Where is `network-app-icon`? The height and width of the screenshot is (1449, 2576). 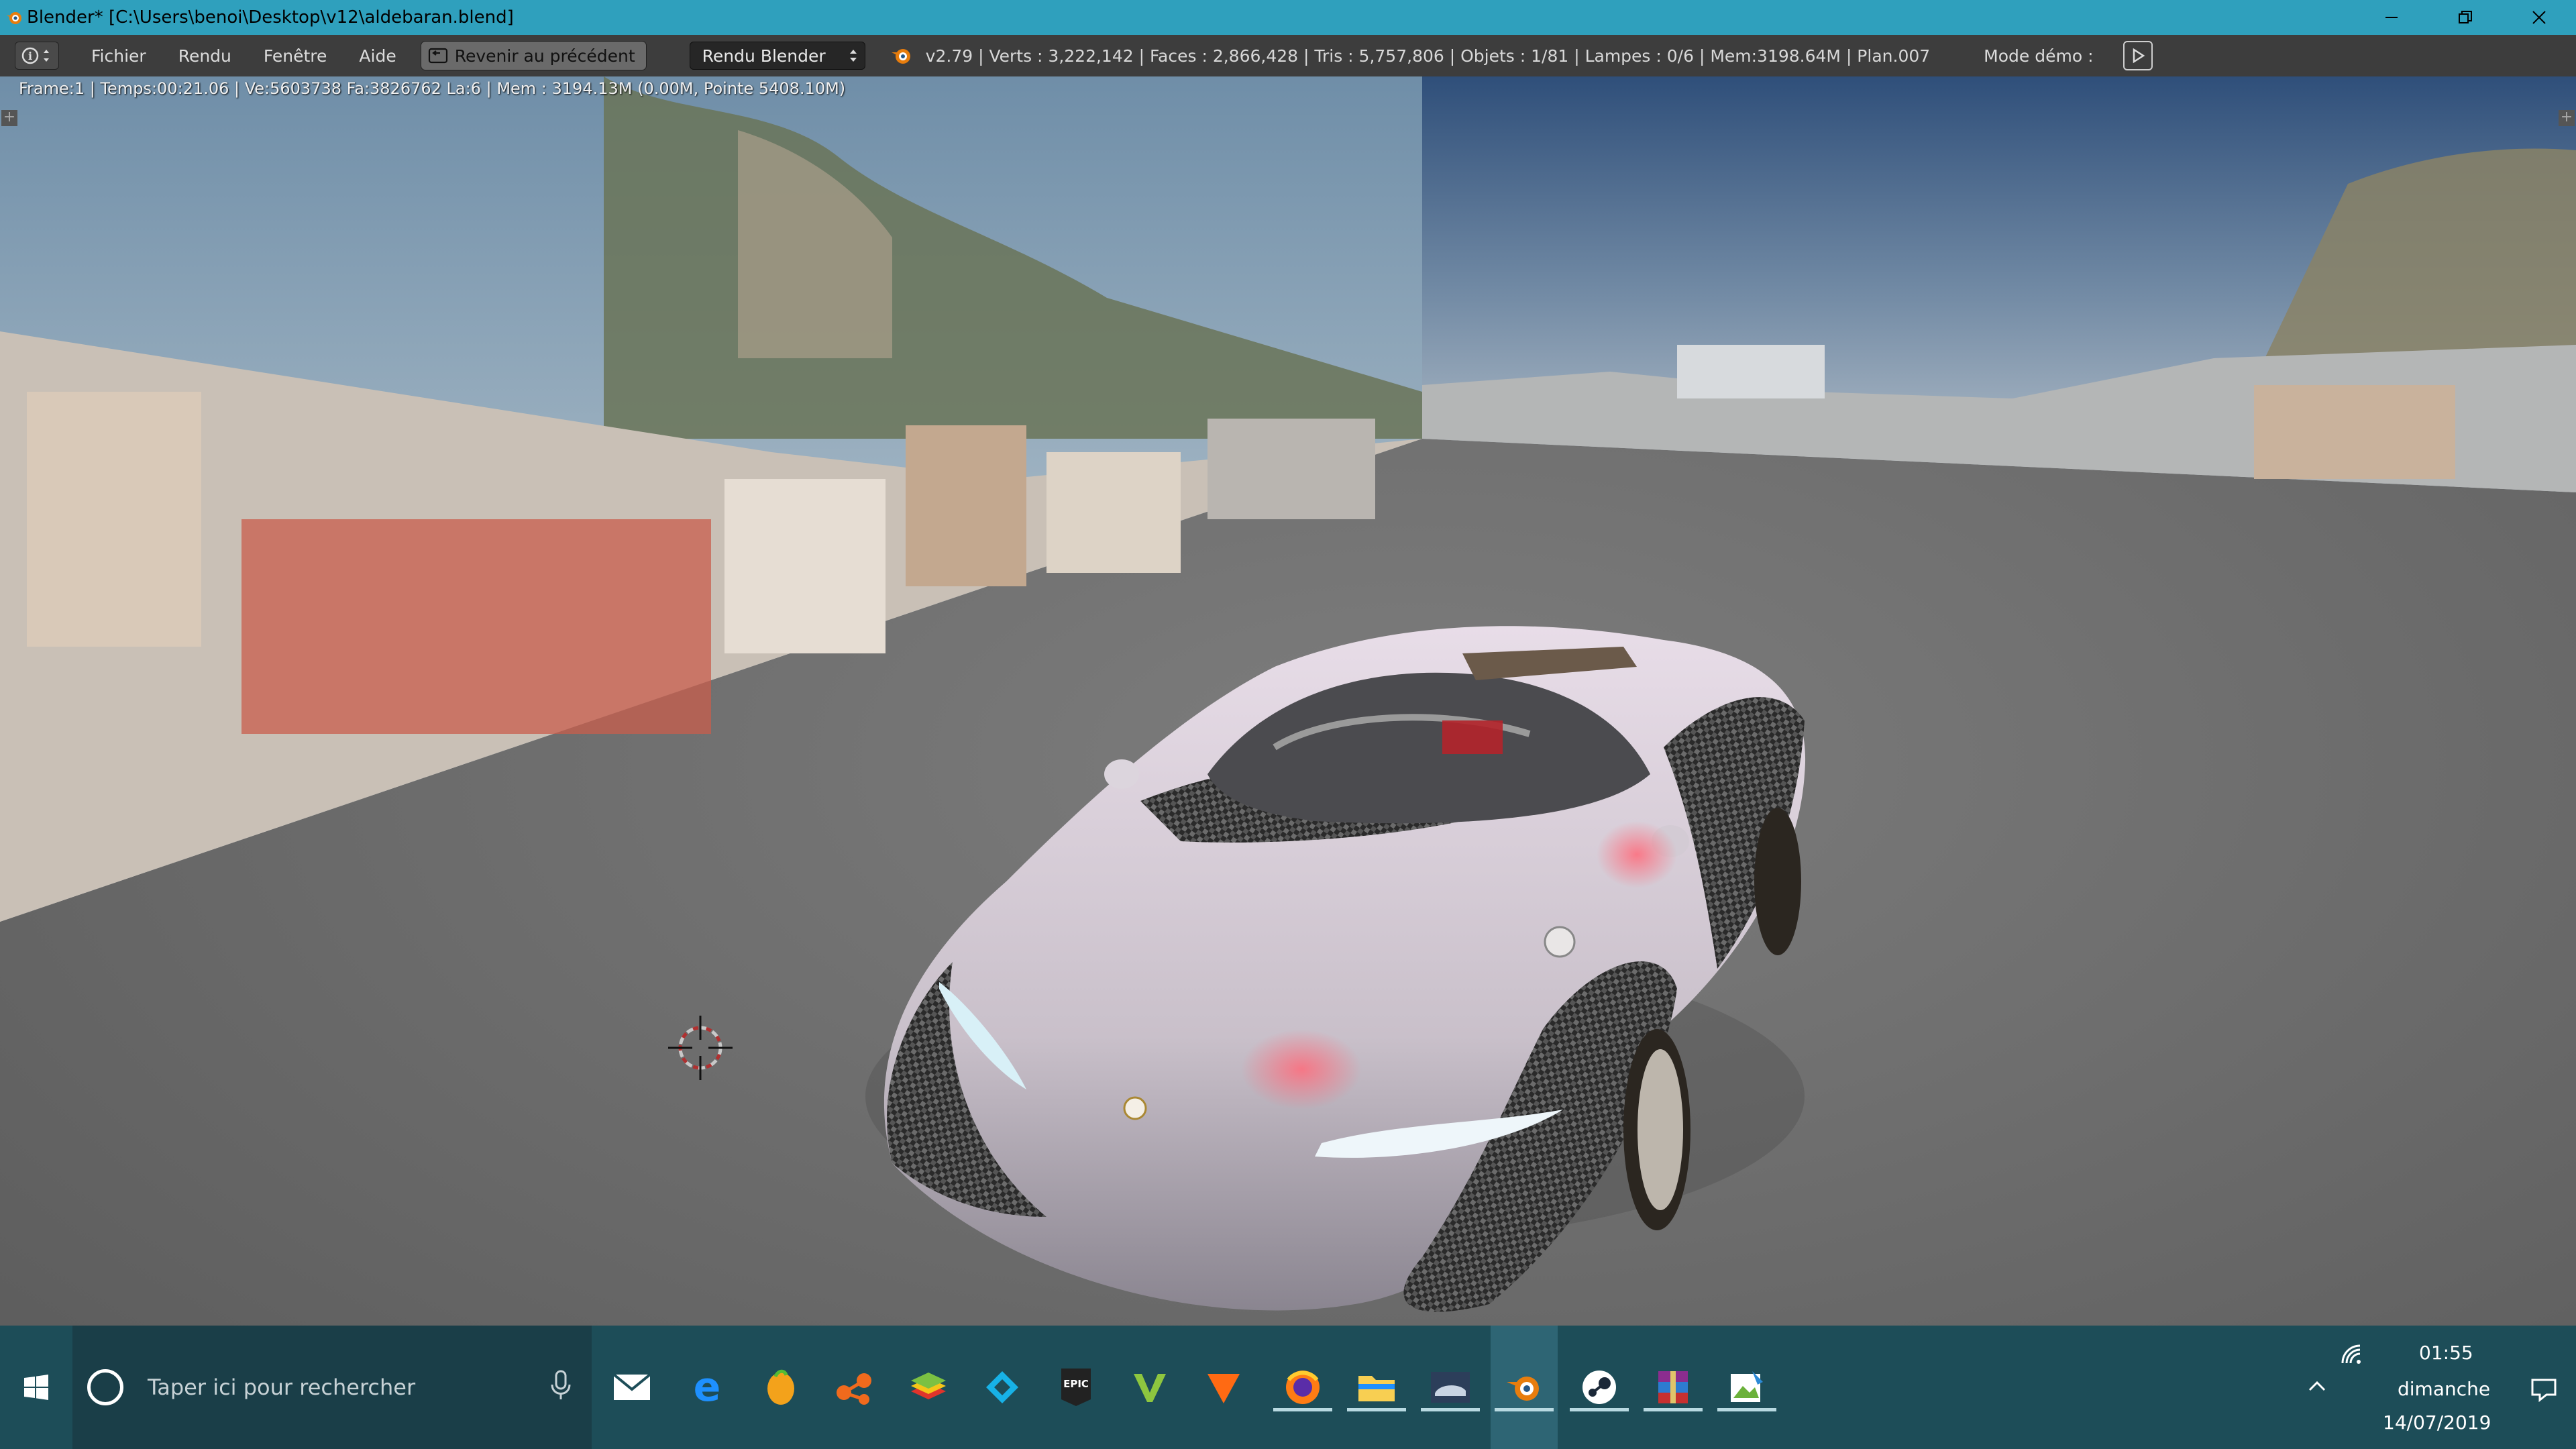
network-app-icon is located at coordinates (854, 1389).